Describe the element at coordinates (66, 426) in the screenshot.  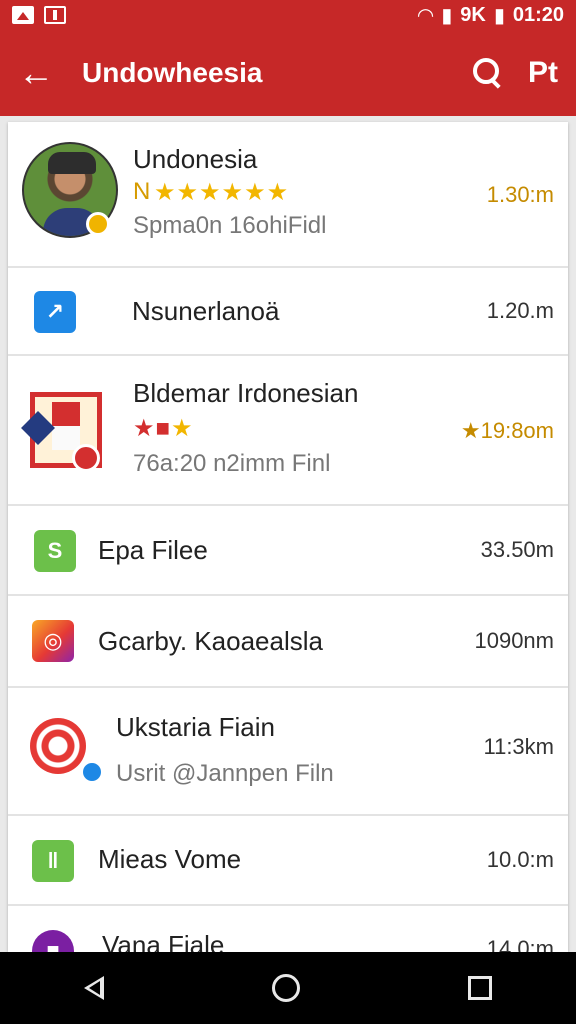
I see `flag-icon` at that location.